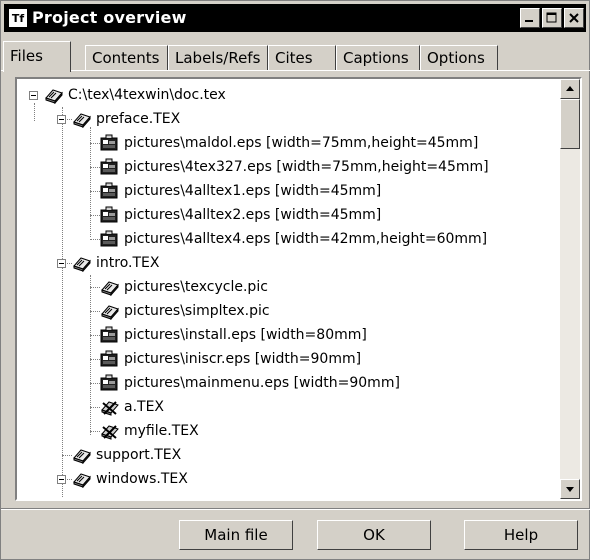 This screenshot has width=590, height=560. What do you see at coordinates (236, 535) in the screenshot?
I see `main-file-button: Main file` at bounding box center [236, 535].